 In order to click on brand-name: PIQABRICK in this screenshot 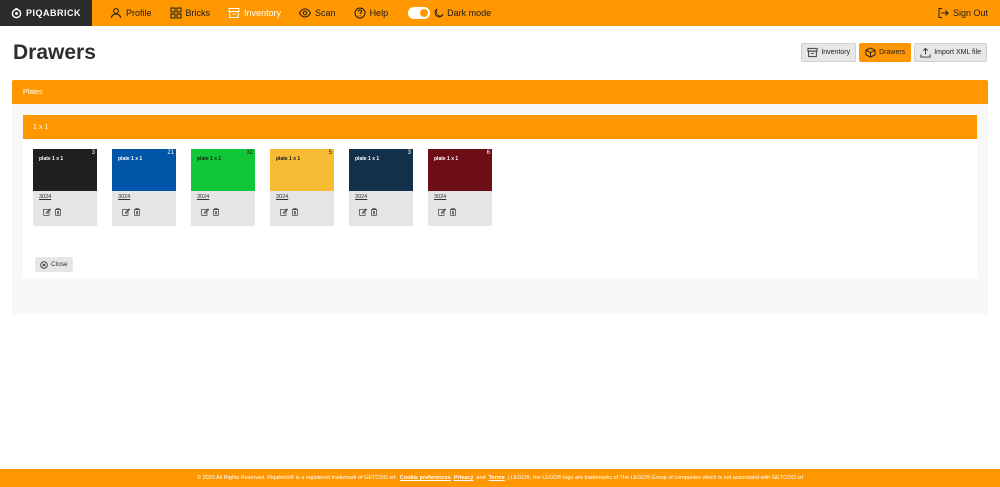, I will do `click(53, 13)`.